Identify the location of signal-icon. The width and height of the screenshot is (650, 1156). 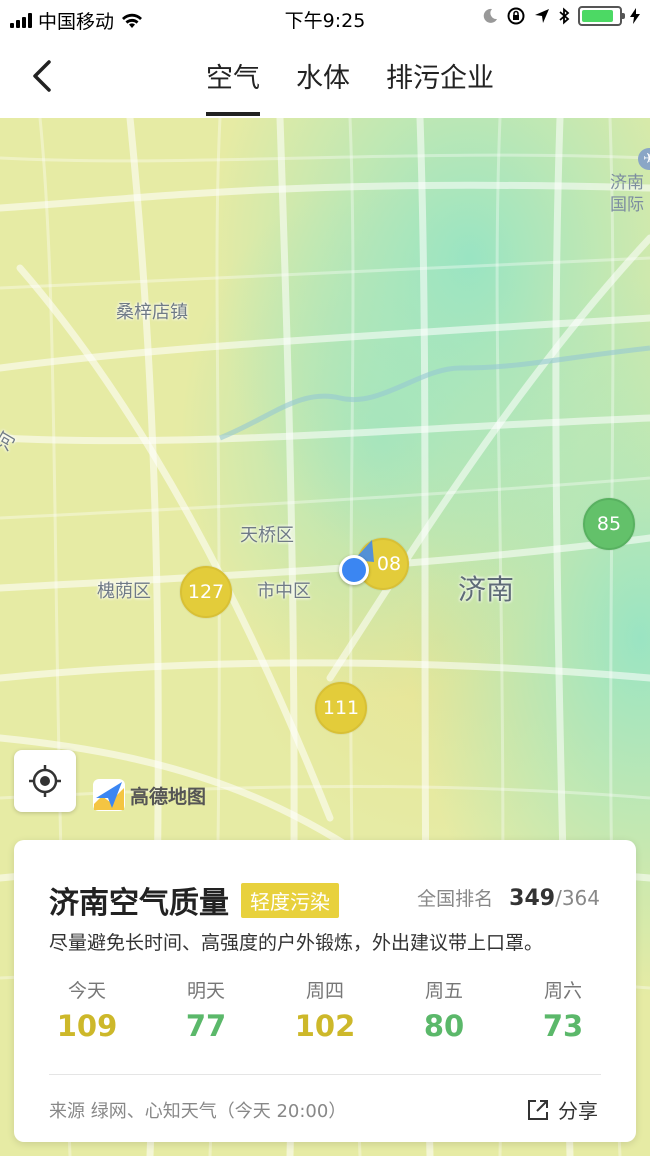
(21, 20).